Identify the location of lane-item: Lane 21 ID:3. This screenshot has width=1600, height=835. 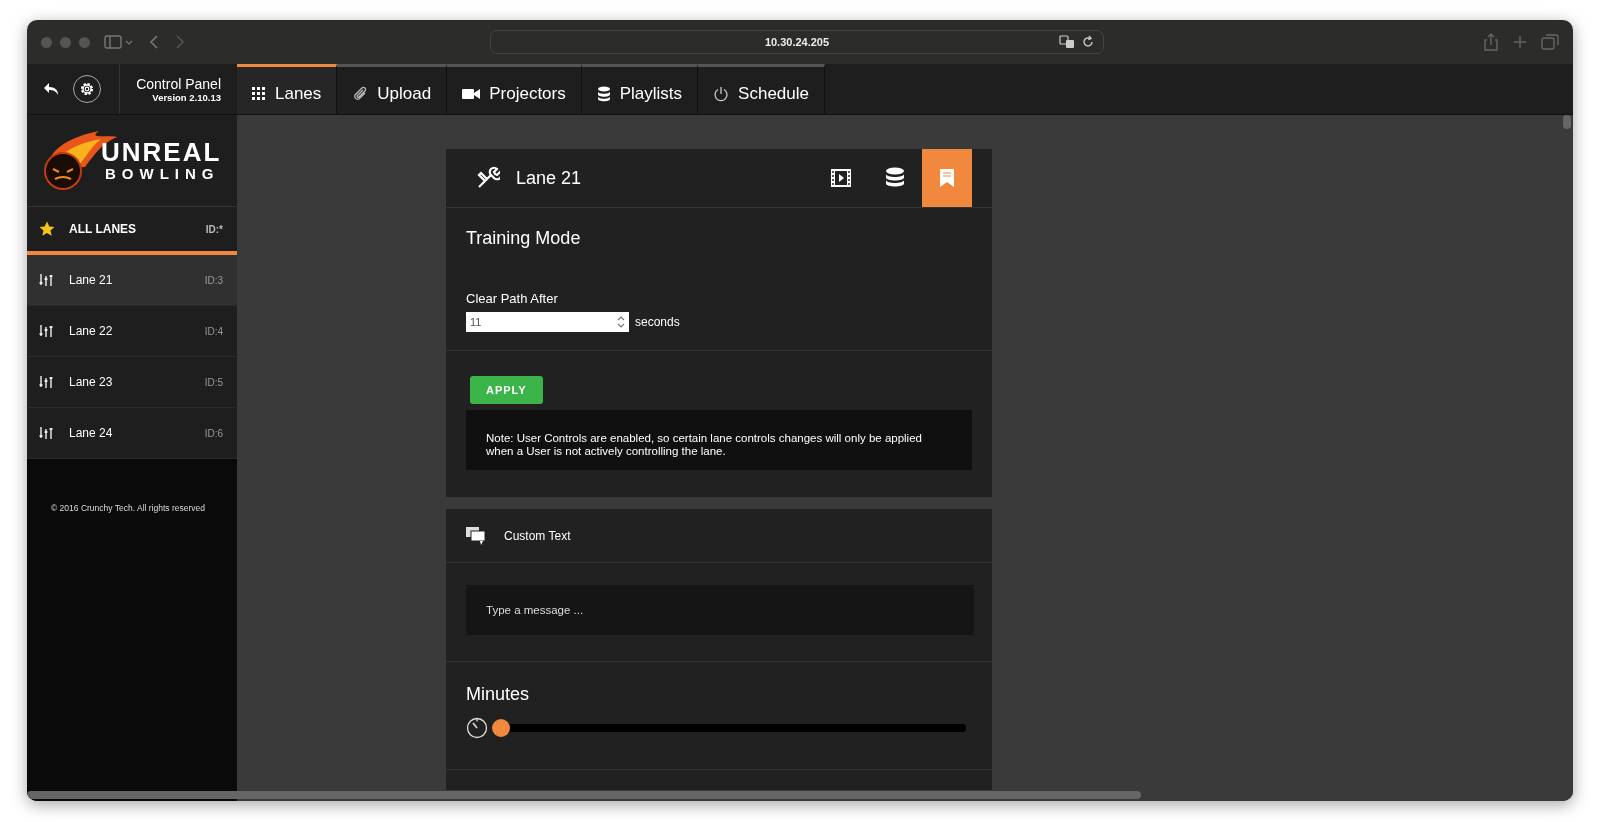
(132, 280).